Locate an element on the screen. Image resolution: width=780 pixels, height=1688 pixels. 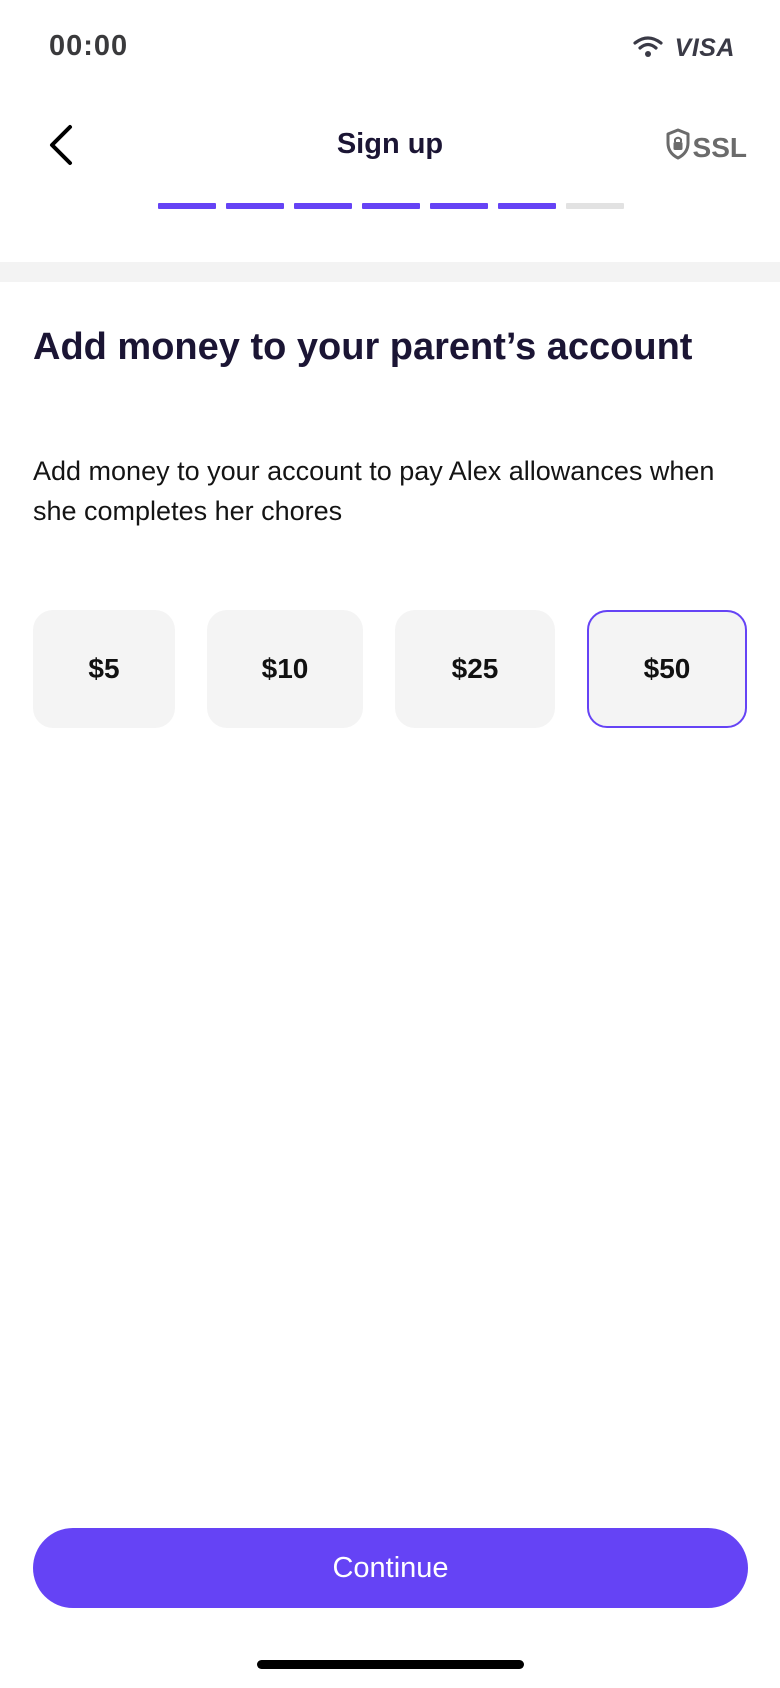
section-divider is located at coordinates (390, 272).